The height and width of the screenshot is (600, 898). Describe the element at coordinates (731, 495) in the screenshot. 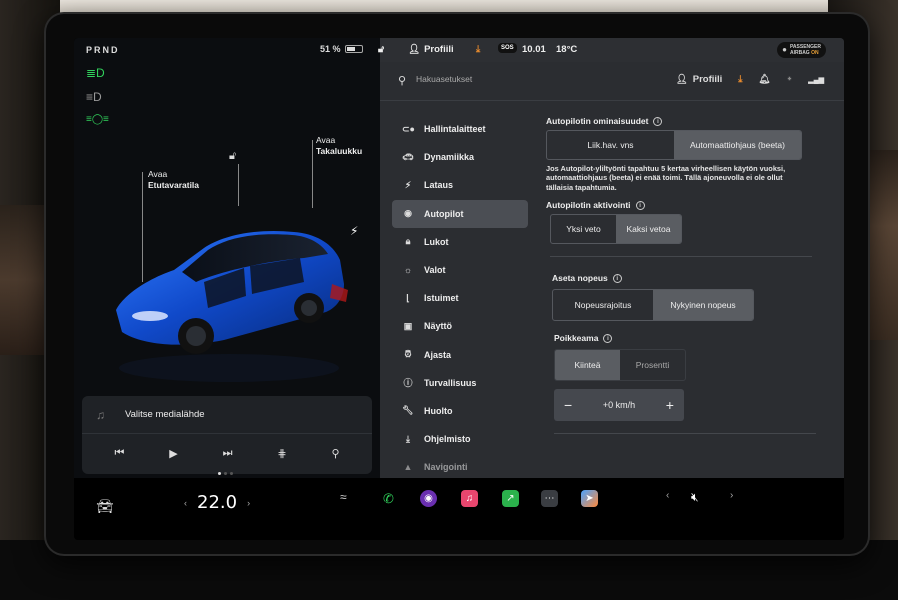

I see `volume-up-chevron-icon: ›` at that location.